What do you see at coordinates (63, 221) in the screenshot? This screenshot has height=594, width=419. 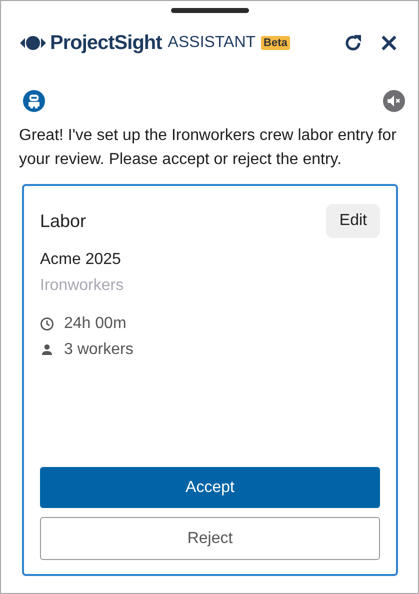 I see `card-title: Labor` at bounding box center [63, 221].